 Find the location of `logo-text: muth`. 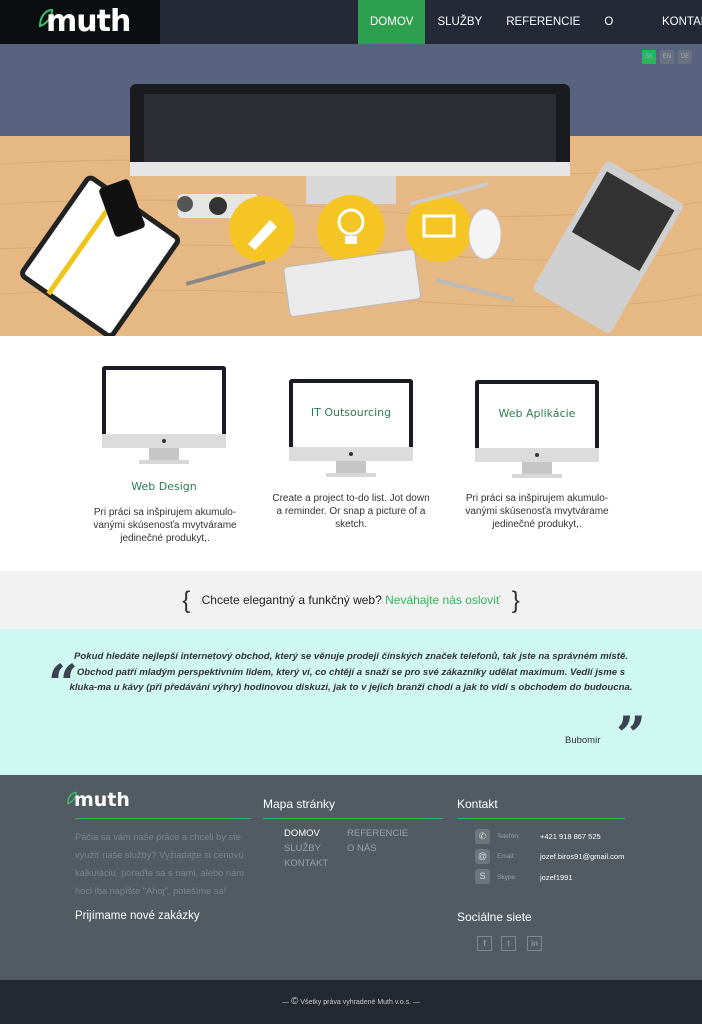

logo-text: muth is located at coordinates (88, 21).